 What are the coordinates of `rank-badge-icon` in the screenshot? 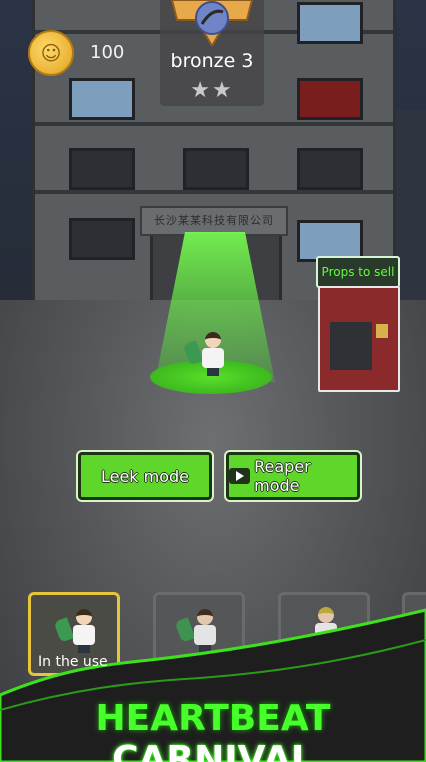 It's located at (212, 23).